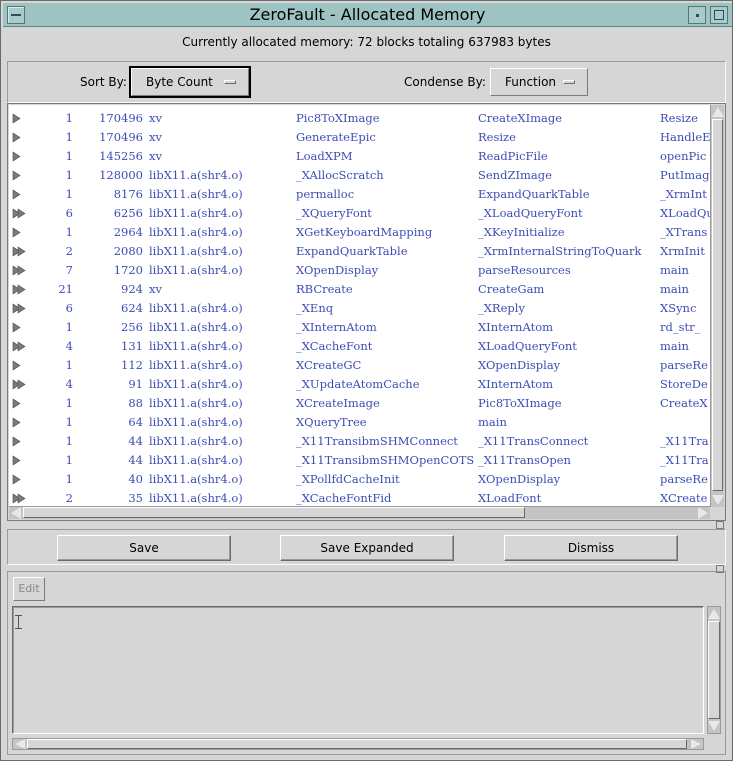 The width and height of the screenshot is (733, 761). Describe the element at coordinates (359, 422) in the screenshot. I see `table-row: 1 64 libX11.a(shr4.o) XQueryTree main` at that location.